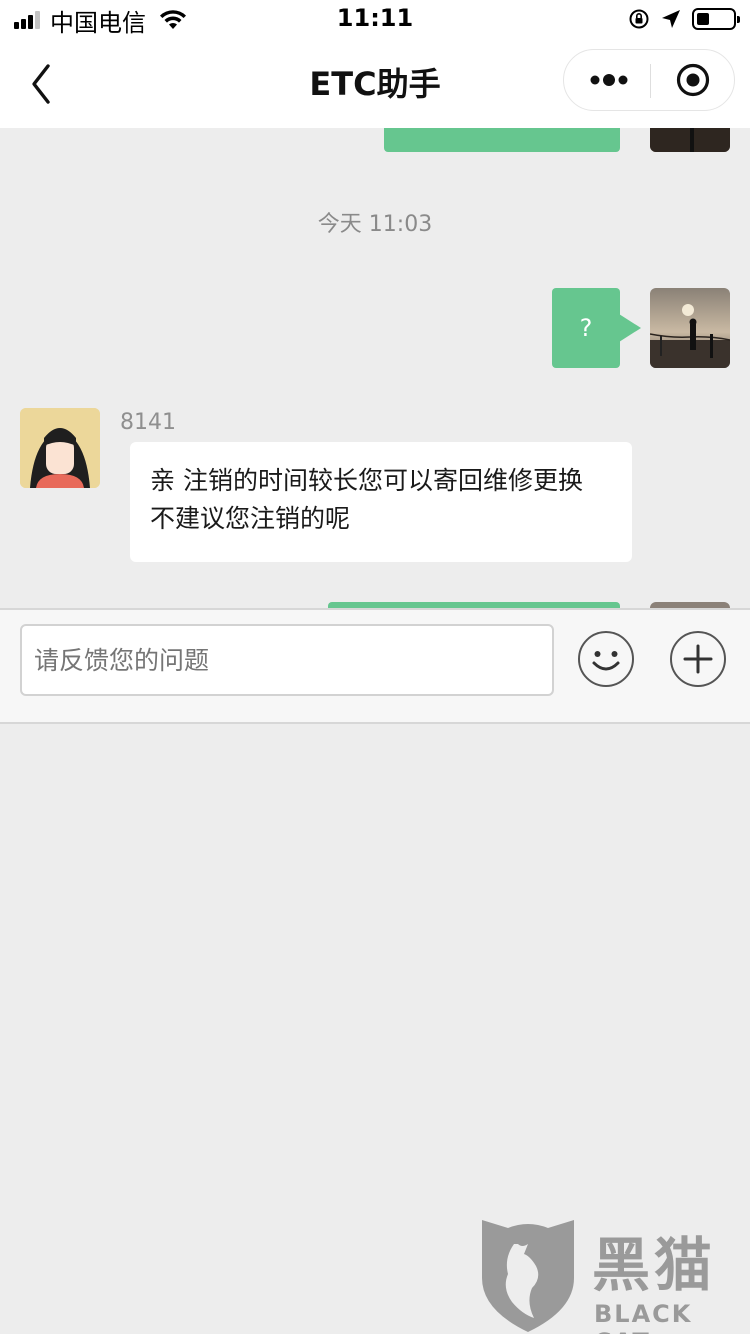  Describe the element at coordinates (703, 19) in the screenshot. I see `battery-fill` at that location.